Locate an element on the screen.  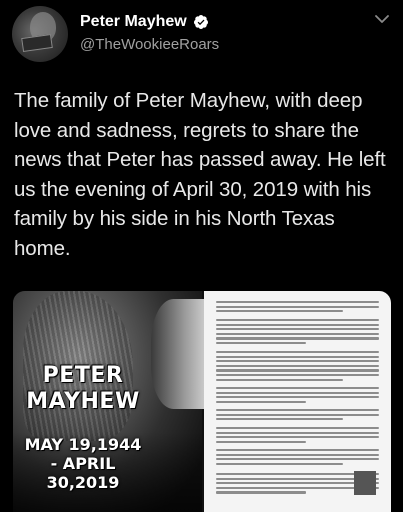
poster-birth-date: MAY 19,1944 is located at coordinates (83, 444).